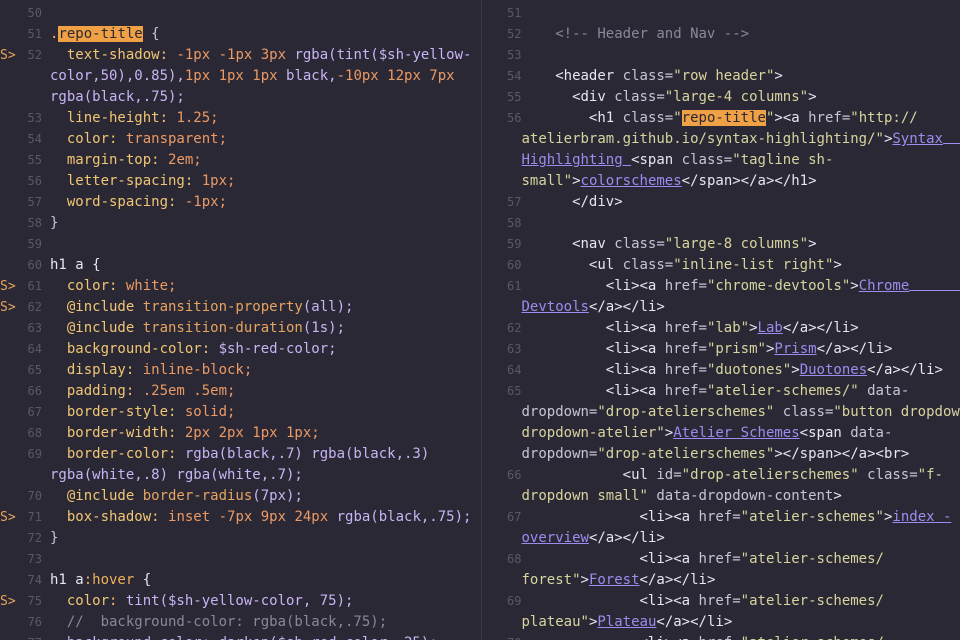 The width and height of the screenshot is (960, 640). I want to click on line-number: 58, so click(34, 223).